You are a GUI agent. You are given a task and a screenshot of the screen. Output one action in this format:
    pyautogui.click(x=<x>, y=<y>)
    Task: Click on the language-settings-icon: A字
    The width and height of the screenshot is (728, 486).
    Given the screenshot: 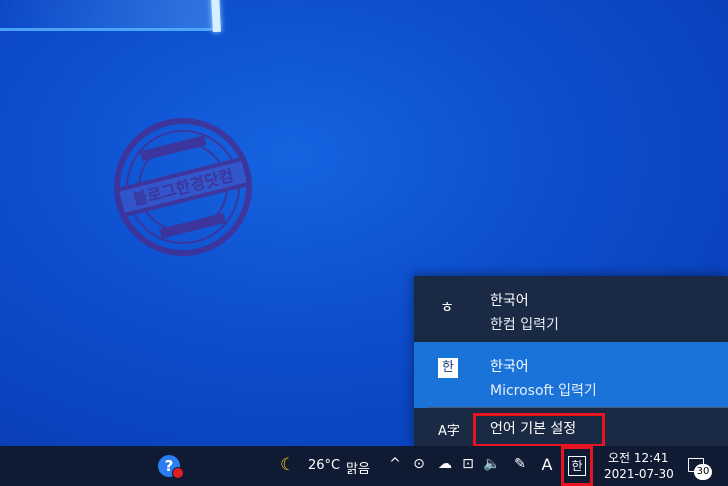 What is the action you would take?
    pyautogui.click(x=449, y=431)
    